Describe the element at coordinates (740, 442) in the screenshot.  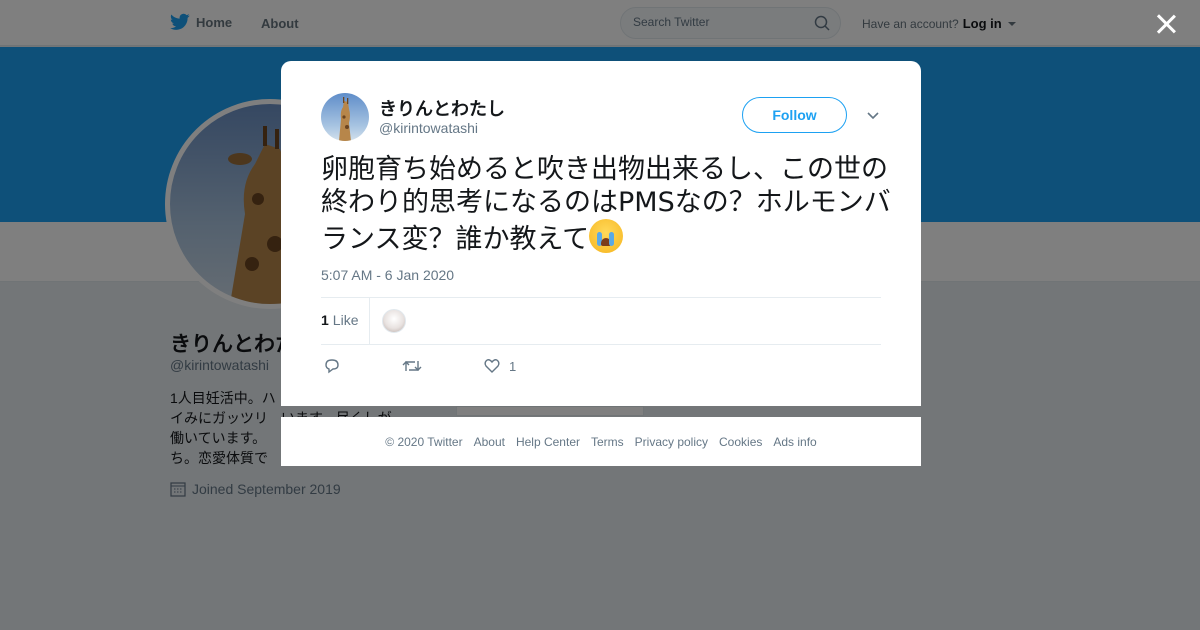
I see `footer-link-cookies: Cookies` at that location.